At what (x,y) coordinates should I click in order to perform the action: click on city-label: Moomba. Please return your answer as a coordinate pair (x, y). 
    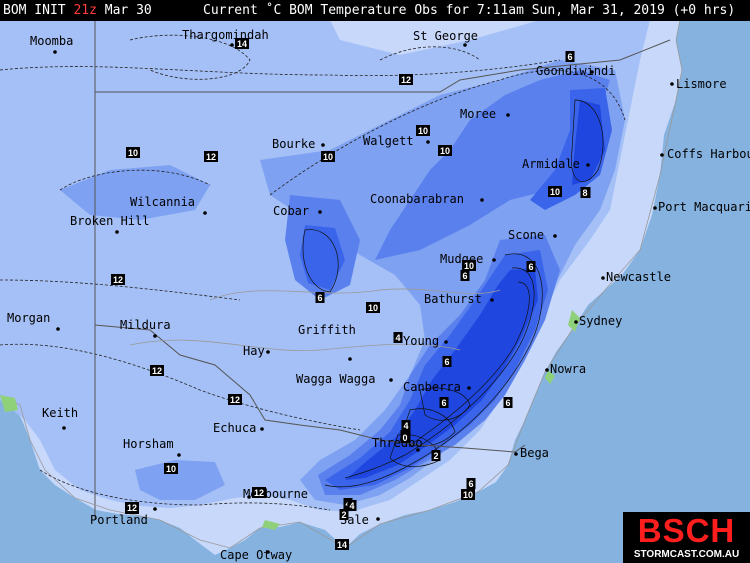
    Looking at the image, I should click on (51, 41).